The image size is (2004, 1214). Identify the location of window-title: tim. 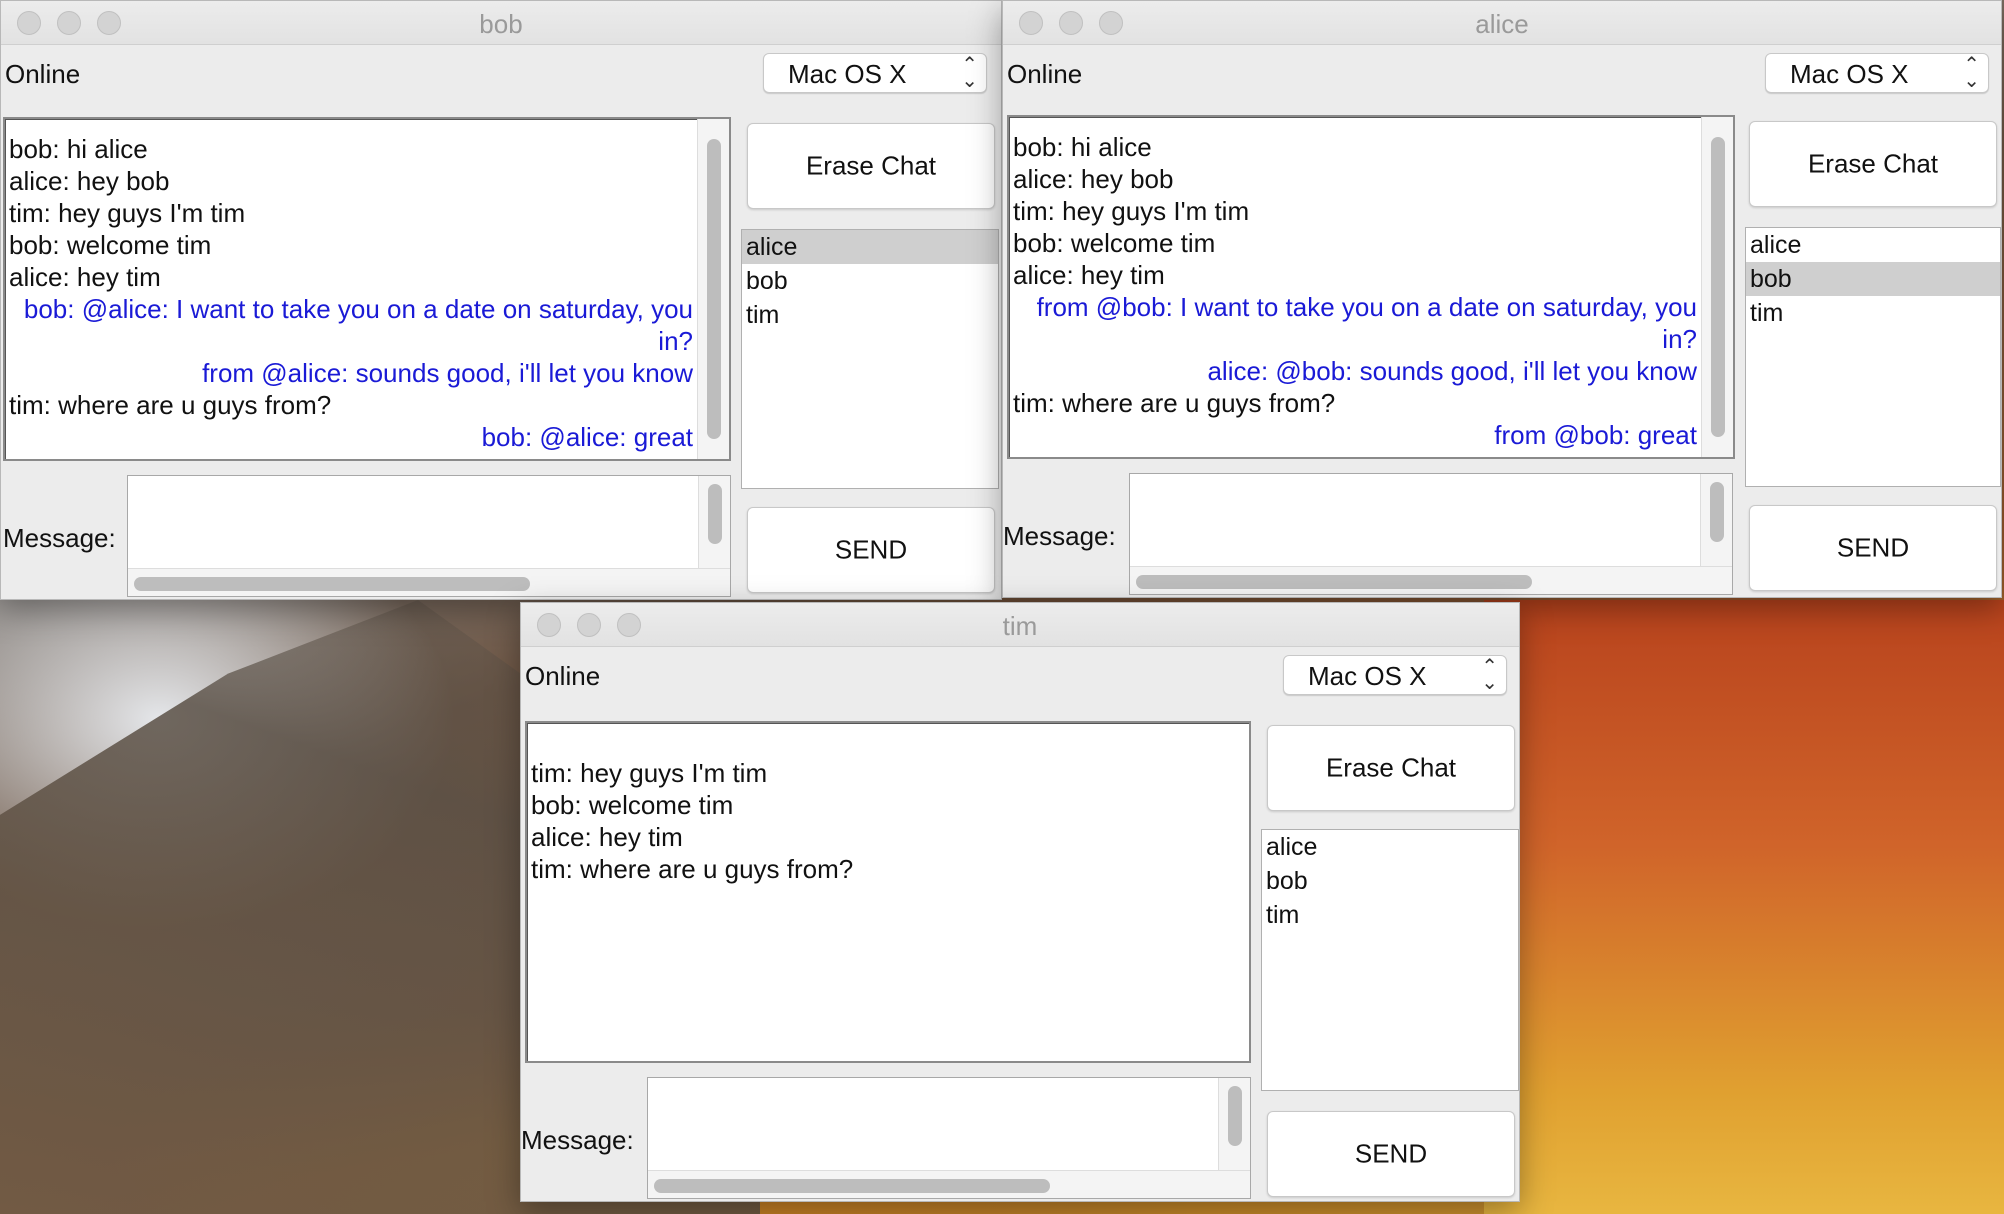
(1020, 626).